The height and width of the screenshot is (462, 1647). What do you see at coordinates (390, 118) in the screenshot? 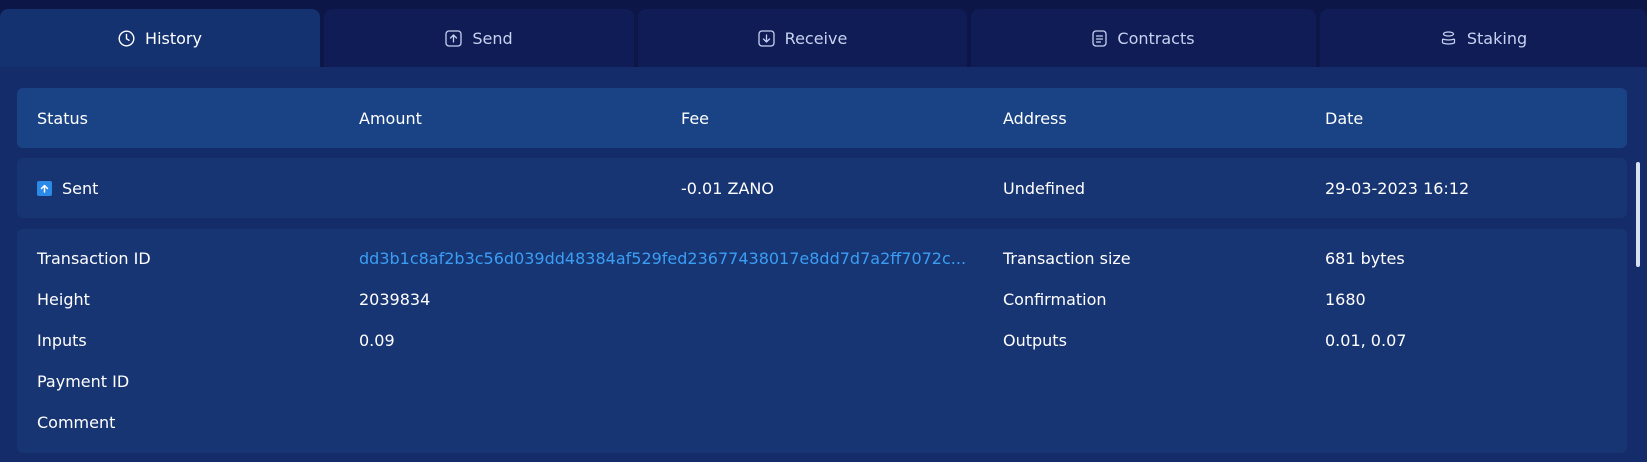
I see `header-amount: Amount` at bounding box center [390, 118].